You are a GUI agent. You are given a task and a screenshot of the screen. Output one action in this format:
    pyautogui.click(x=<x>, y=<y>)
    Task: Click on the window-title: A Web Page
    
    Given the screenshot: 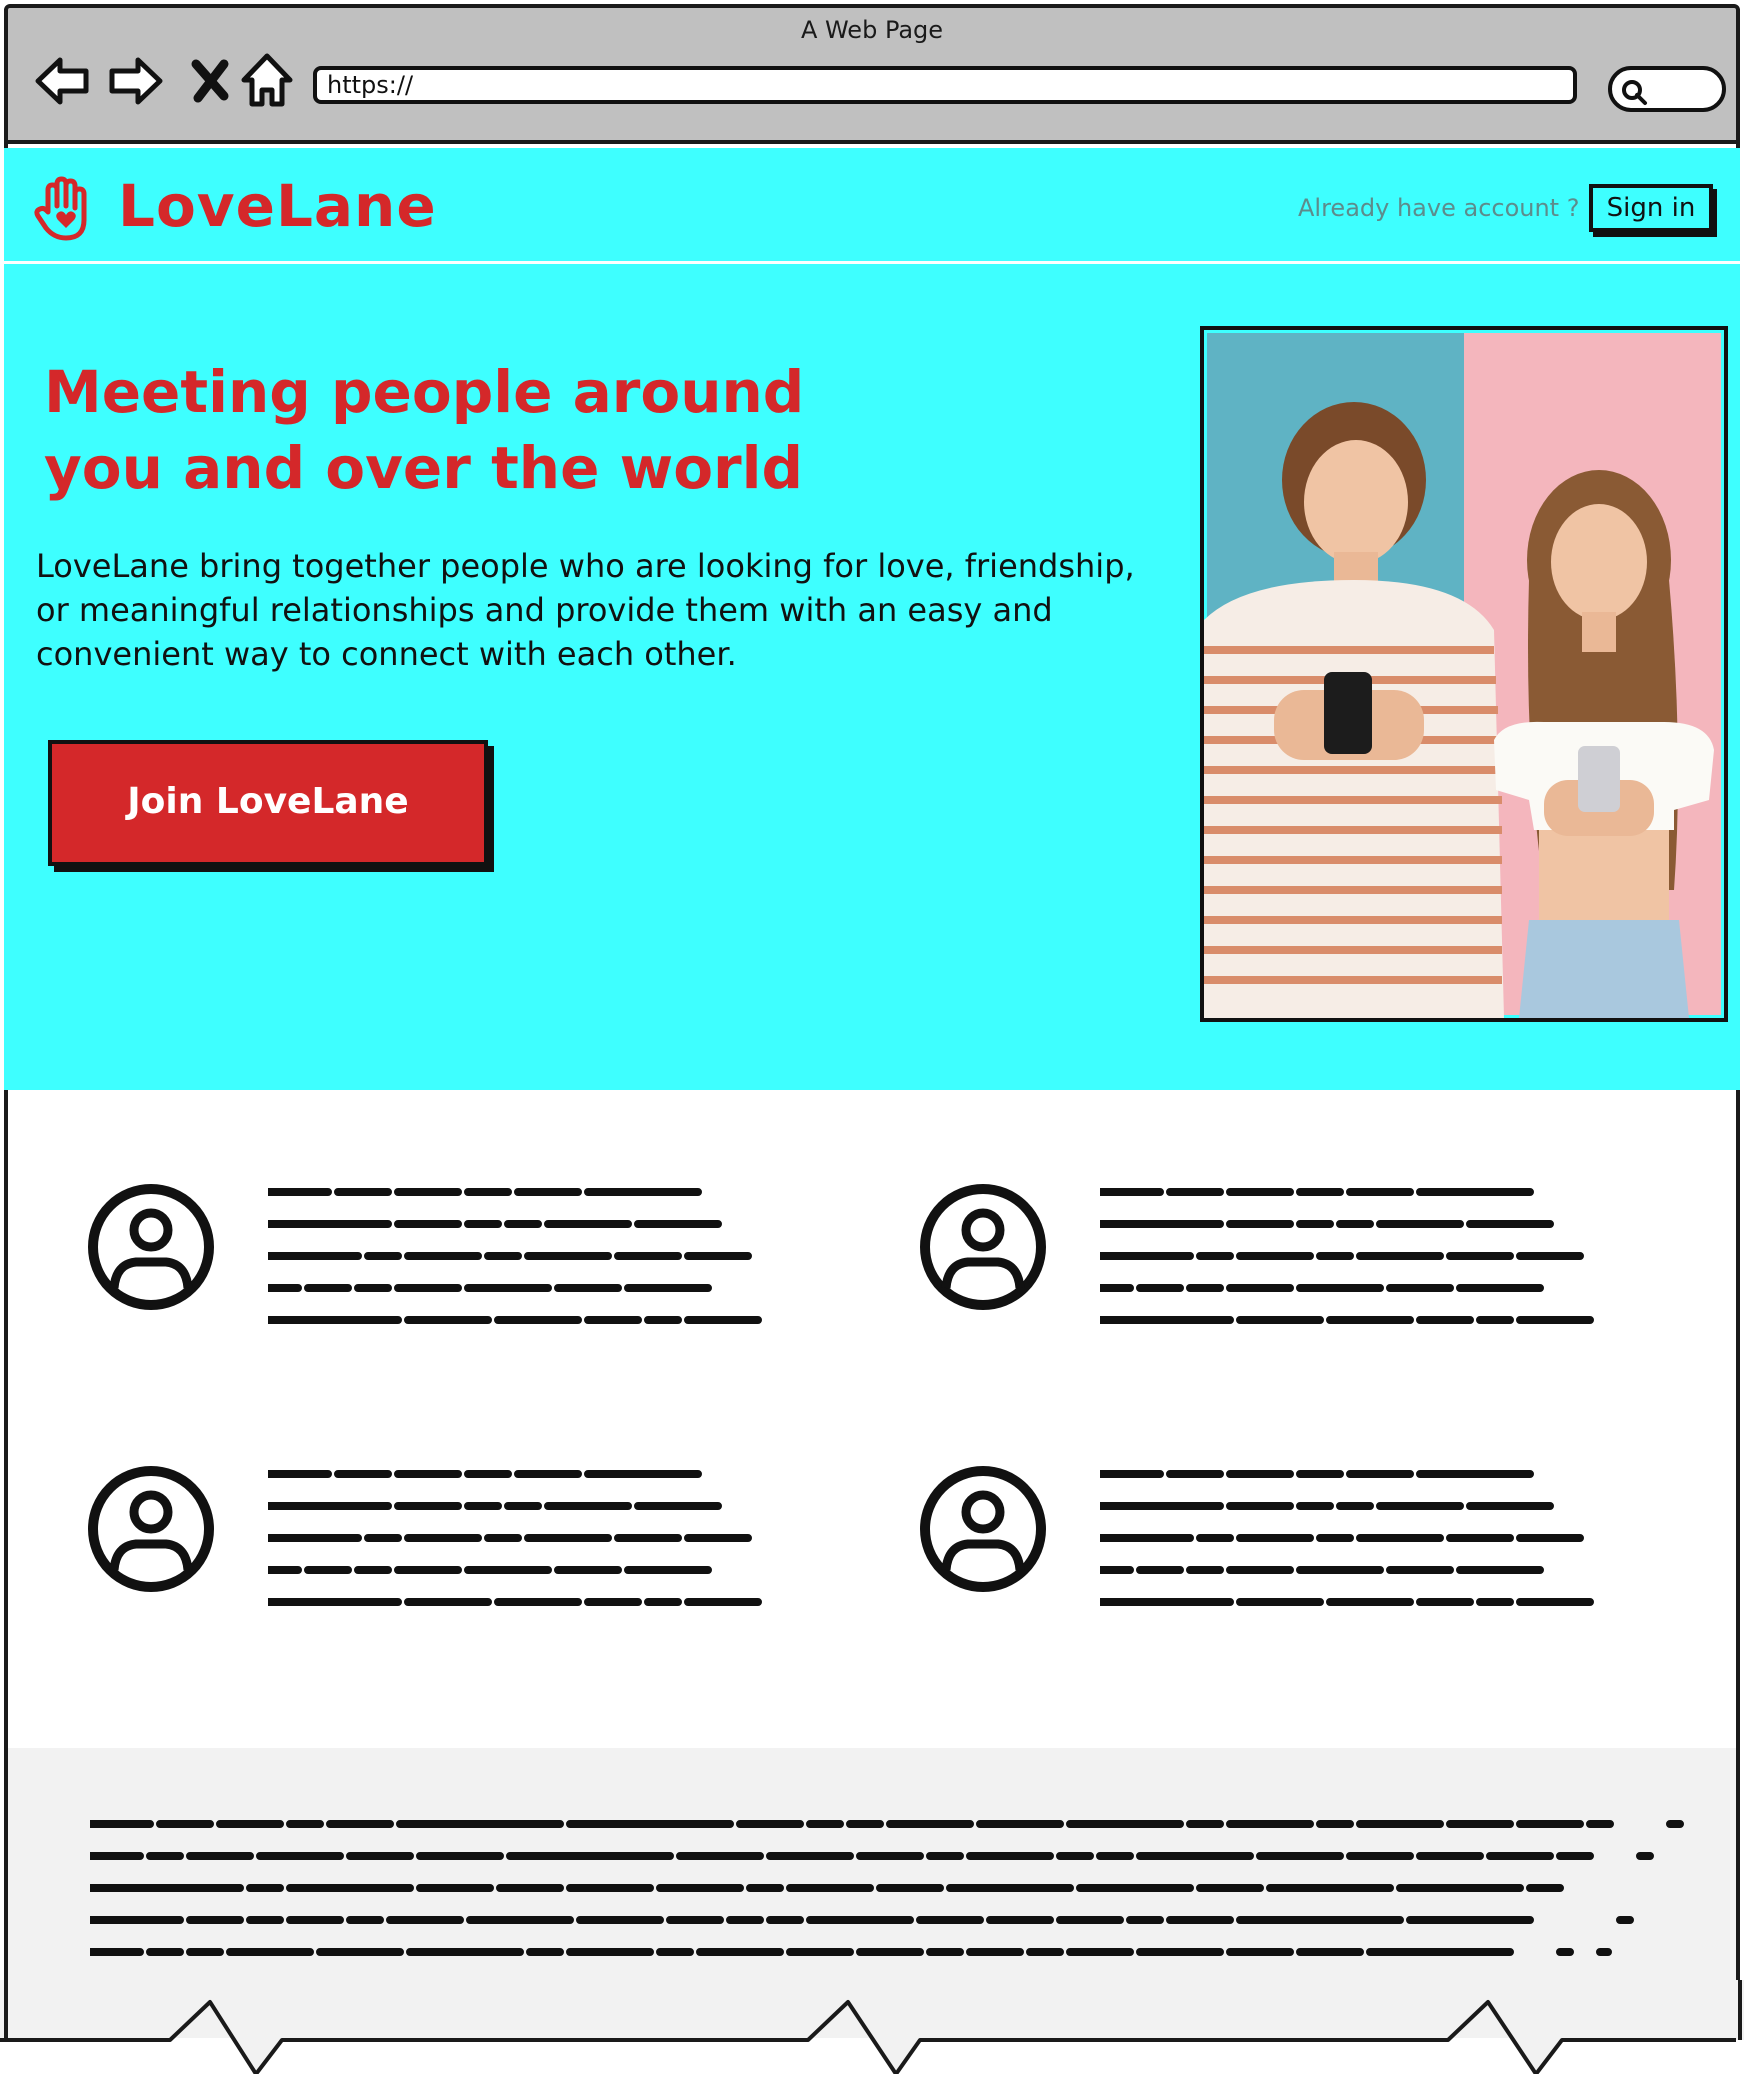 What is the action you would take?
    pyautogui.click(x=872, y=30)
    